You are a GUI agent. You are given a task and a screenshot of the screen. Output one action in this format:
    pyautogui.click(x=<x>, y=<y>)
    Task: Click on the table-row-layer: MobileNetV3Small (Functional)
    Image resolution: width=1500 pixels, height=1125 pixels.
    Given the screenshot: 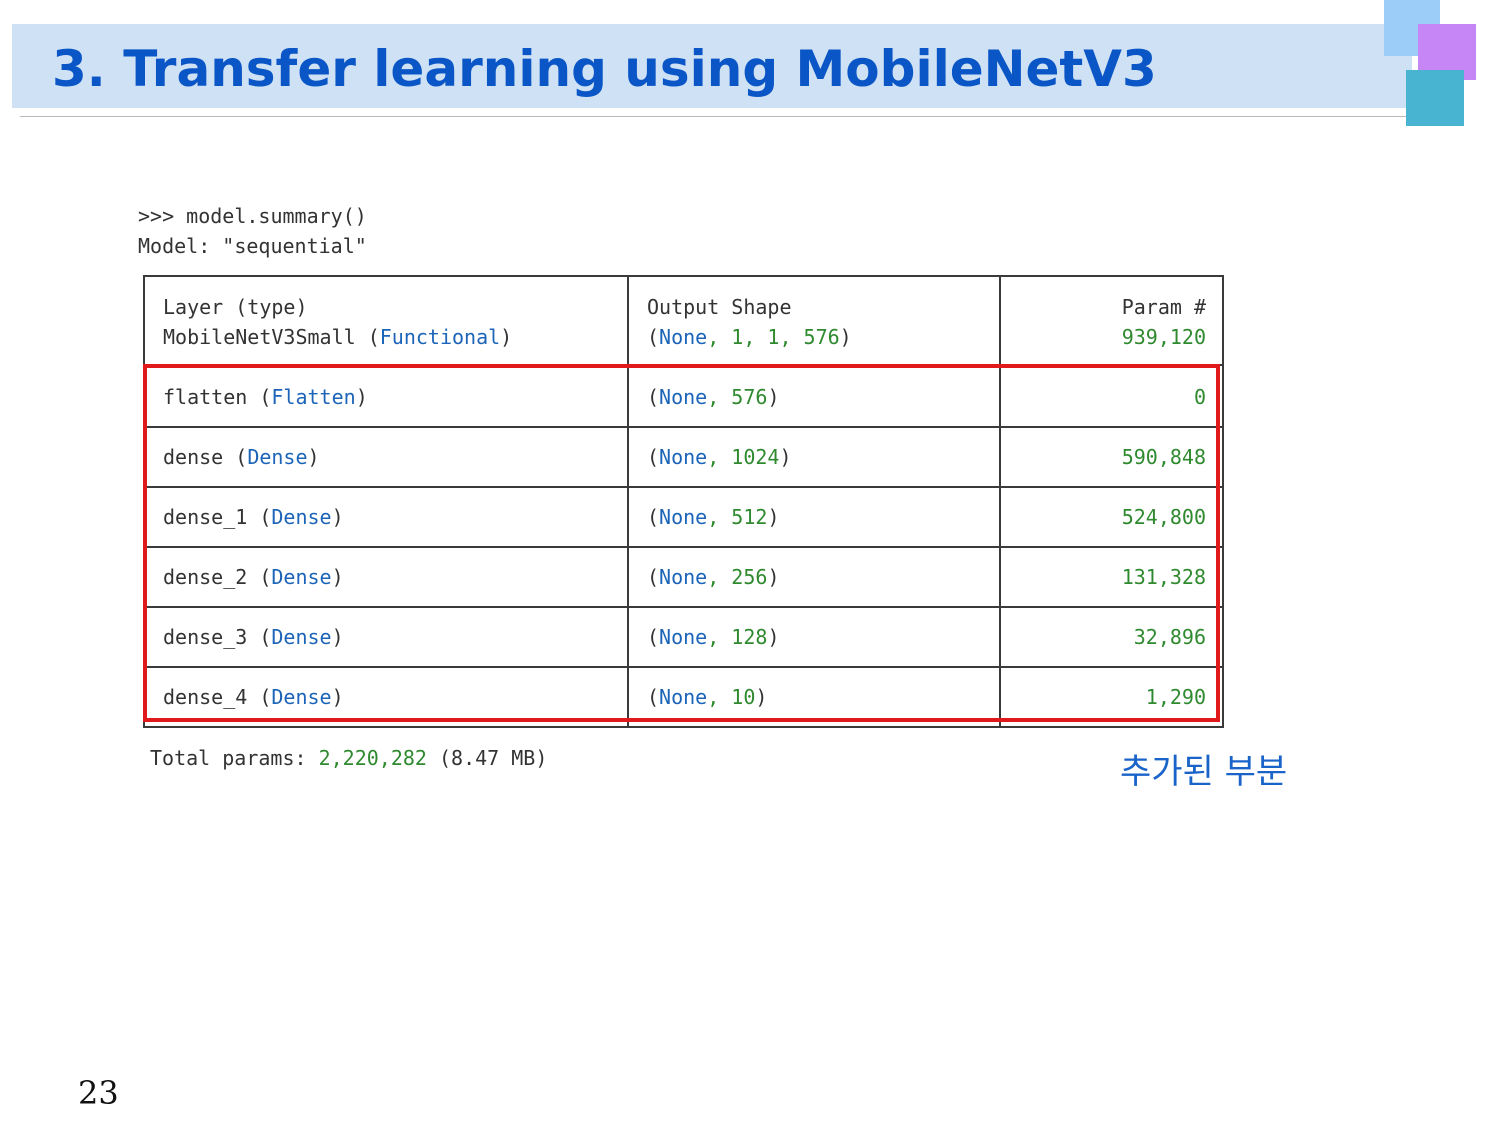 What is the action you would take?
    pyautogui.click(x=338, y=337)
    